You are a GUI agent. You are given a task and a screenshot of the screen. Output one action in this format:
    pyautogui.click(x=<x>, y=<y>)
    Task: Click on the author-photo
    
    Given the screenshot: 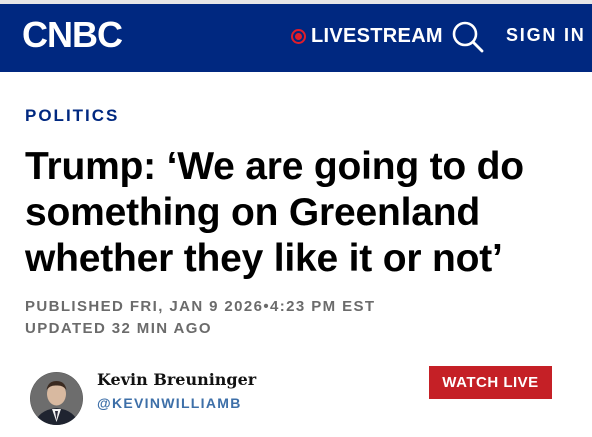 What is the action you would take?
    pyautogui.click(x=56, y=398)
    